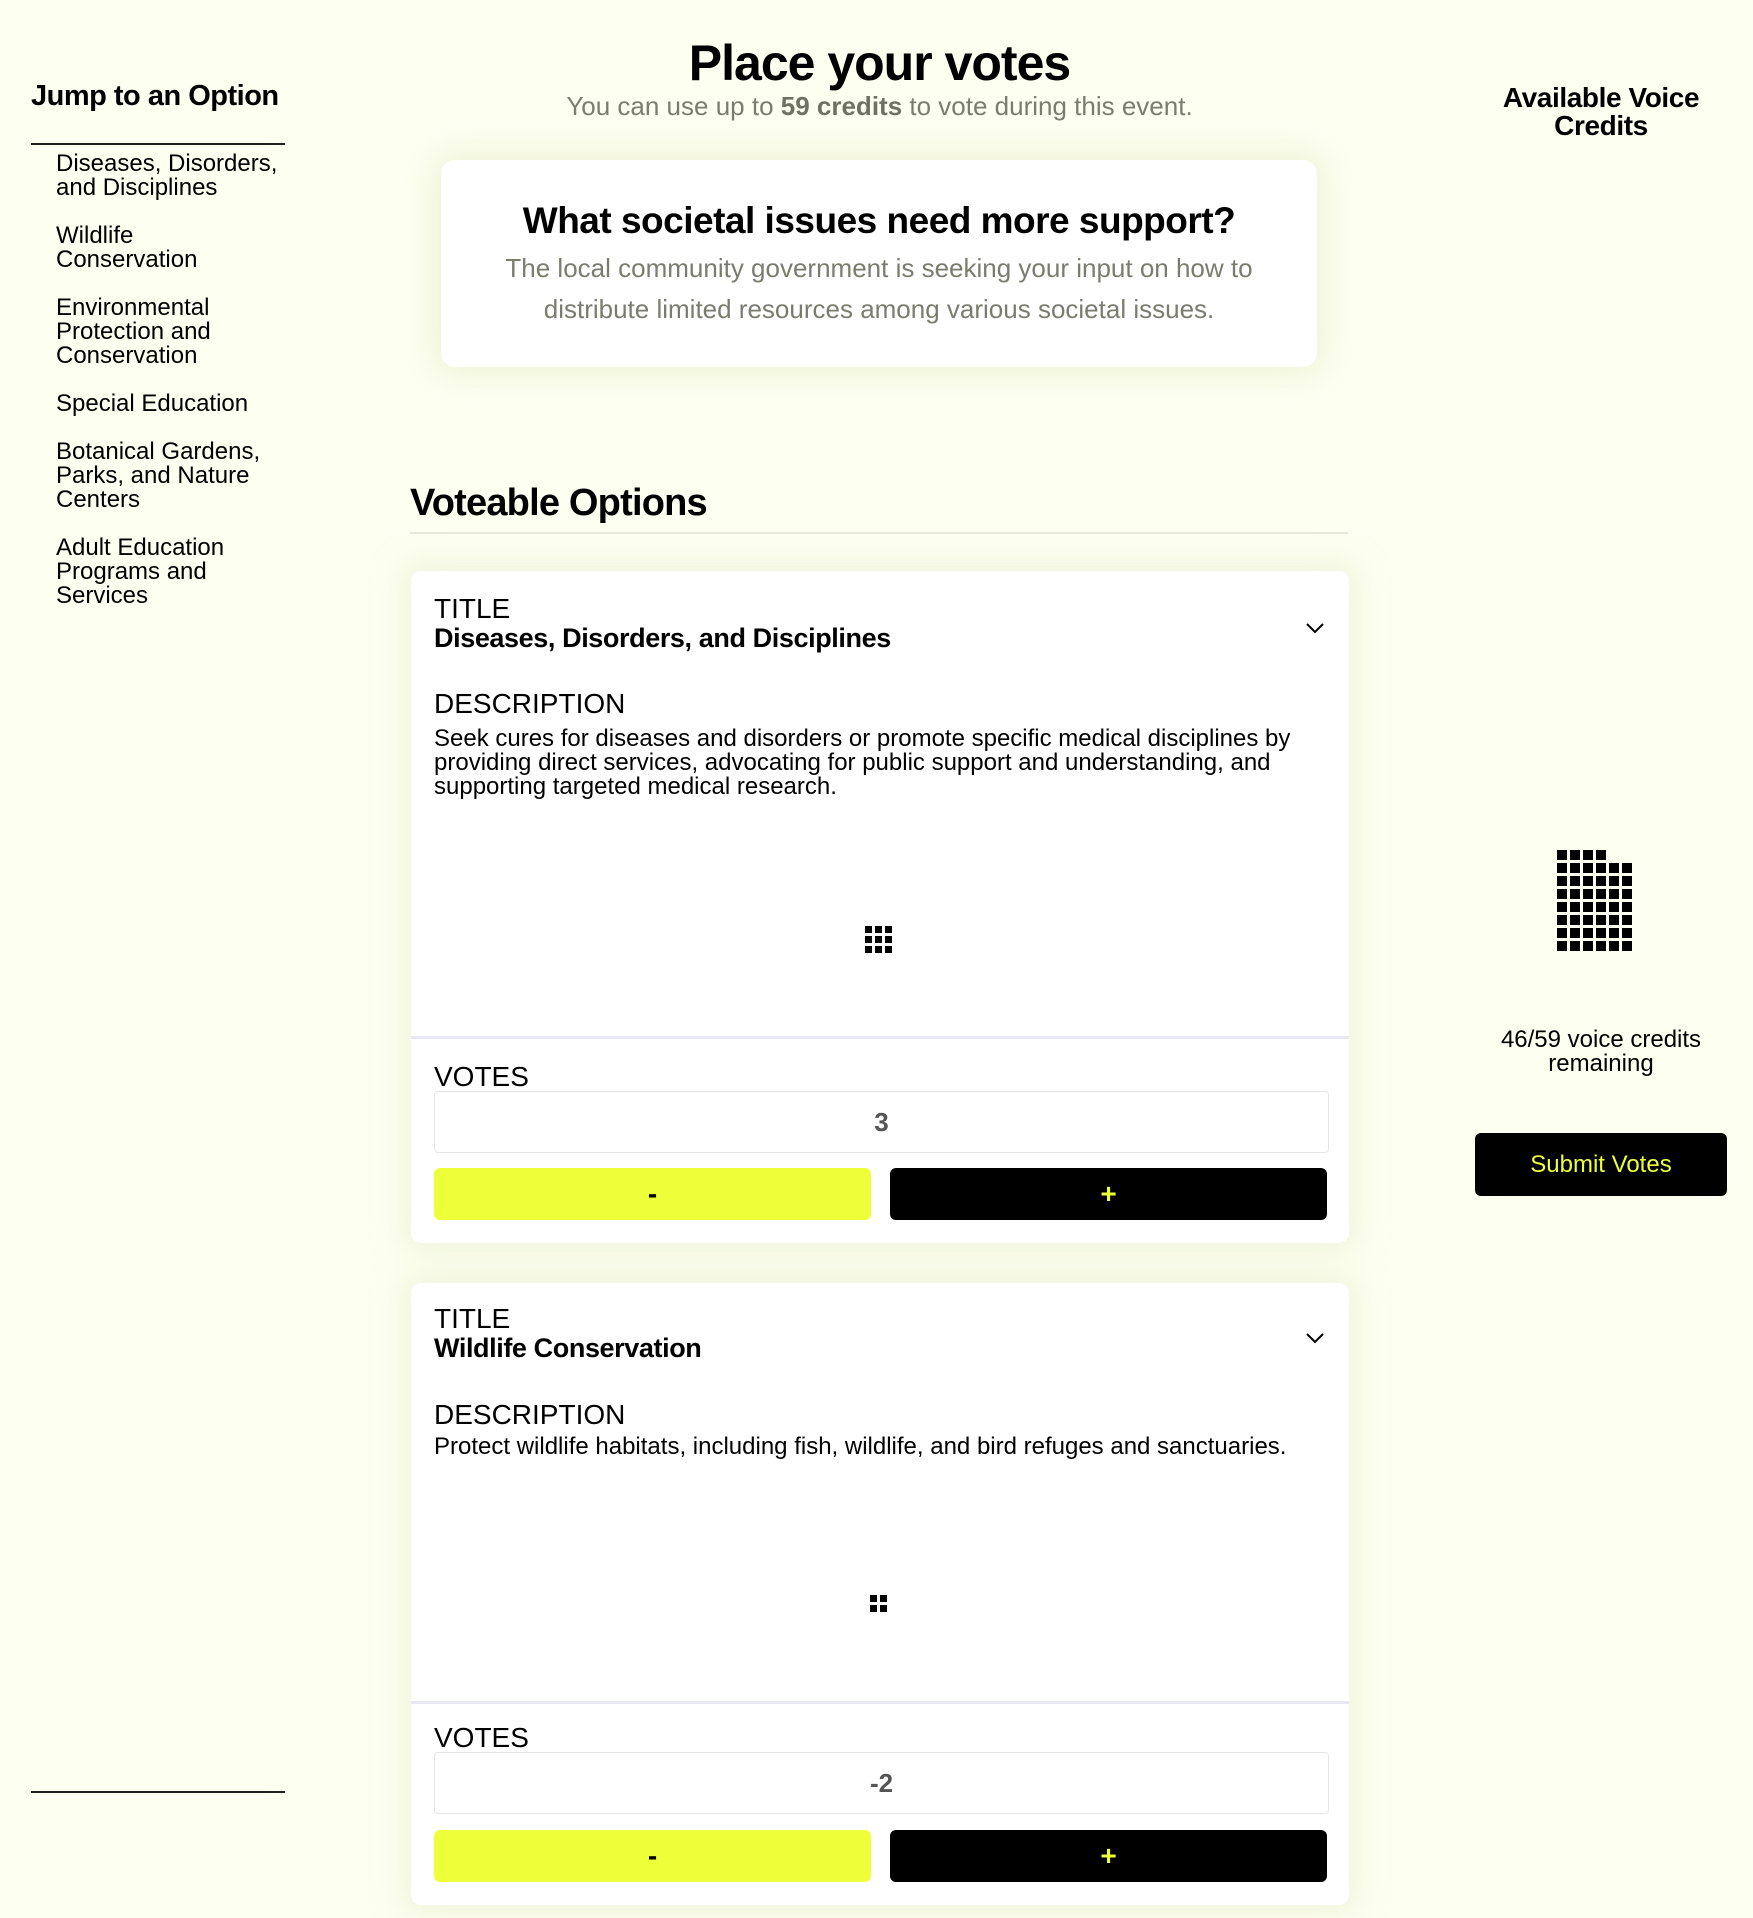 This screenshot has height=1918, width=1753. Describe the element at coordinates (662, 638) in the screenshot. I see `option-title: Diseases, Disorders, and Disciplines` at that location.